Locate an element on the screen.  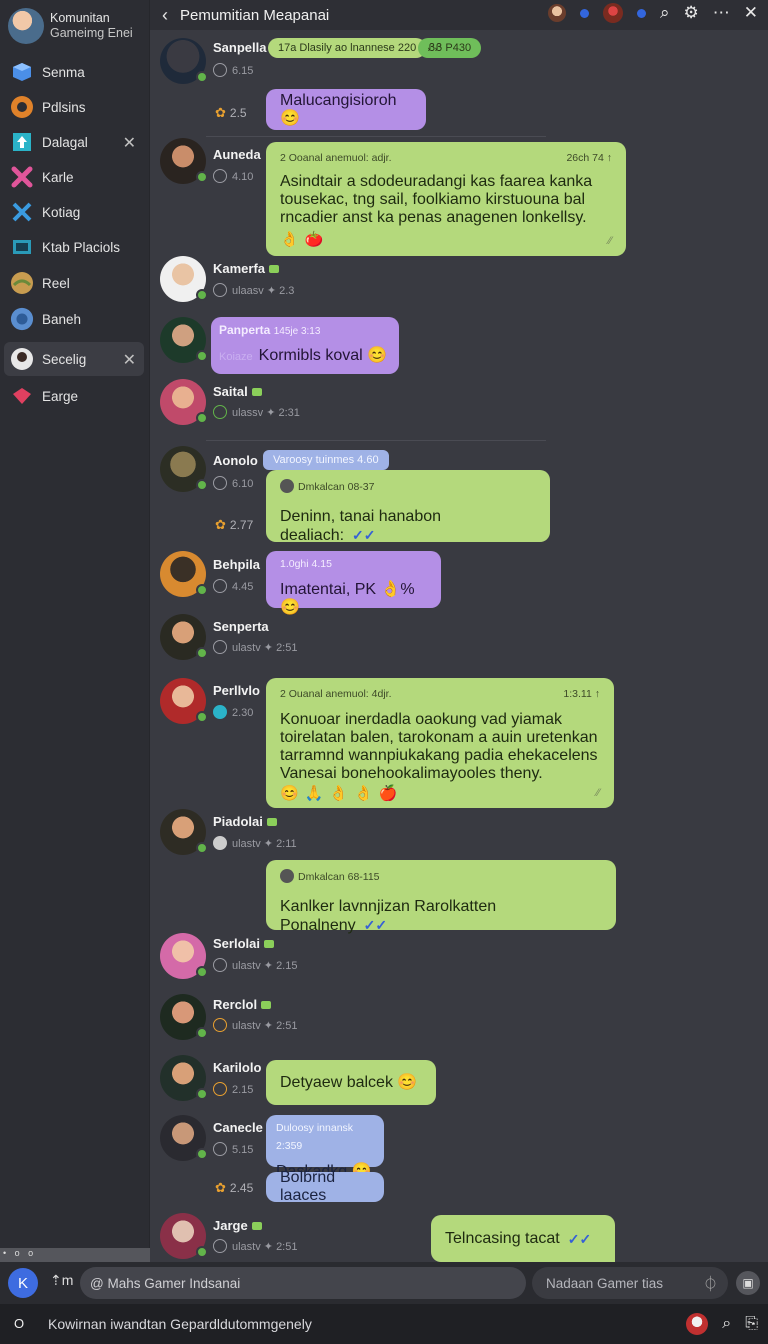
upload-icon: ⇡m is located at coordinates (61, 1280).